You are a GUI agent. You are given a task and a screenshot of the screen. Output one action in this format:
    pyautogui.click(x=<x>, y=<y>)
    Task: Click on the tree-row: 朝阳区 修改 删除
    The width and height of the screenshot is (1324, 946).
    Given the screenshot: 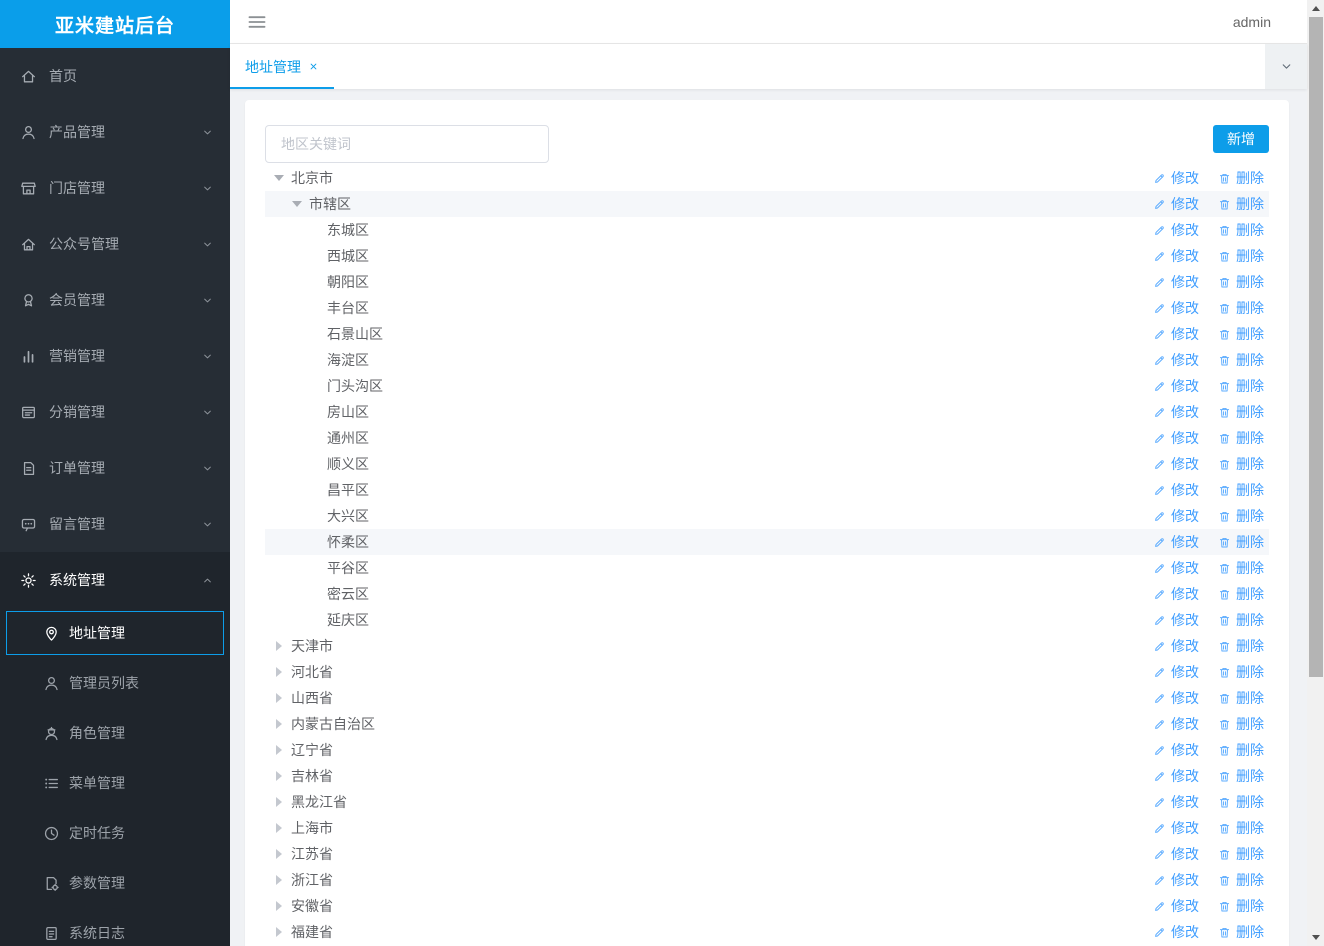 What is the action you would take?
    pyautogui.click(x=767, y=282)
    